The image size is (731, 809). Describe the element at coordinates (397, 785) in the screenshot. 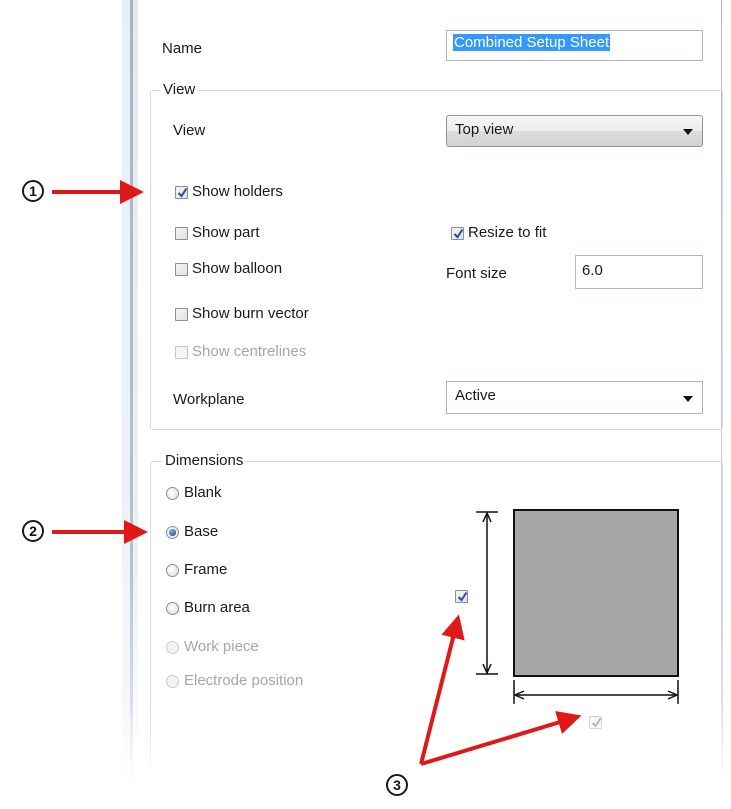

I see `callout-3-badge: 3` at that location.